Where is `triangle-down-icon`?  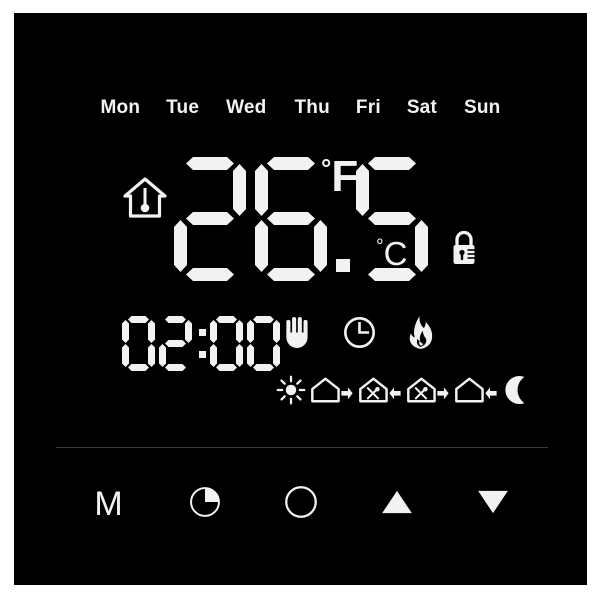
triangle-down-icon is located at coordinates (493, 504).